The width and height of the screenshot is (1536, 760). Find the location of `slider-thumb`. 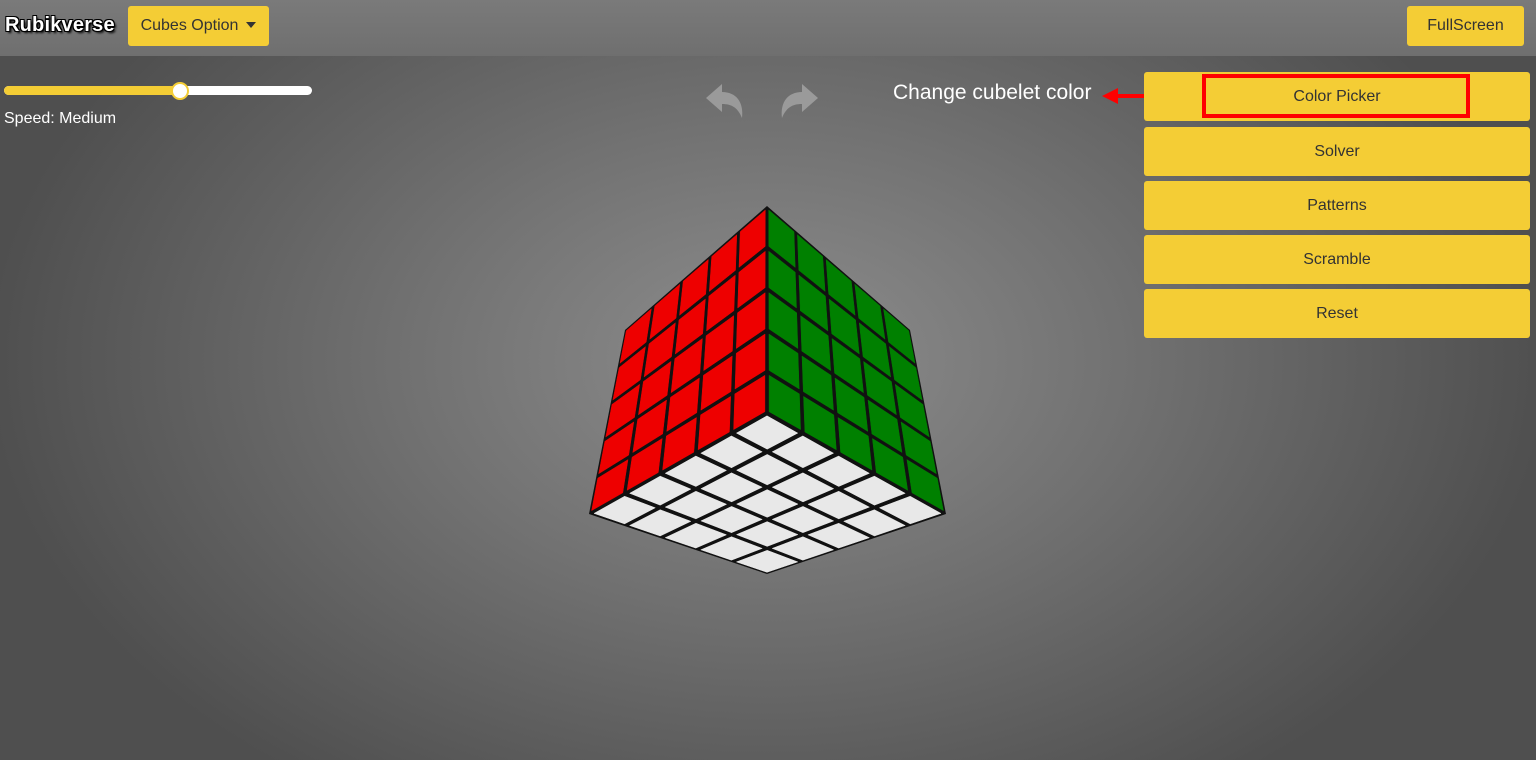

slider-thumb is located at coordinates (179, 91).